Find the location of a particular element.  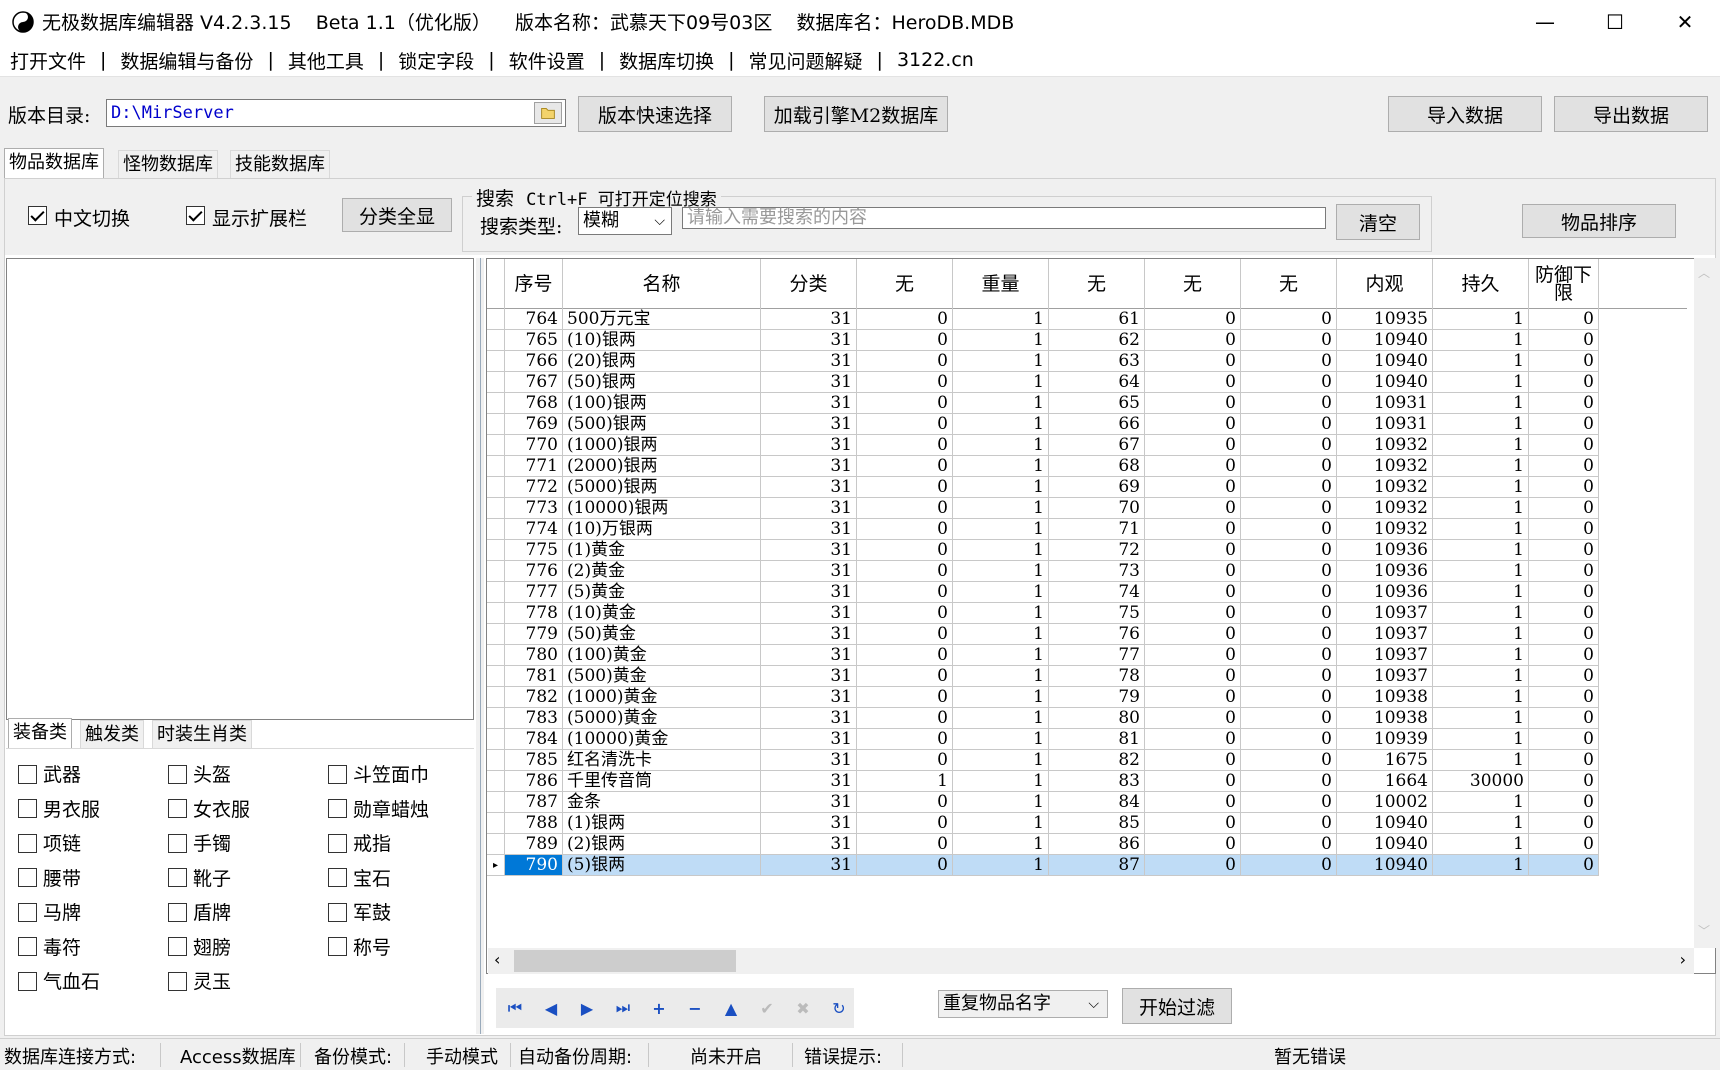

table-cell: 766 is located at coordinates (534, 361).